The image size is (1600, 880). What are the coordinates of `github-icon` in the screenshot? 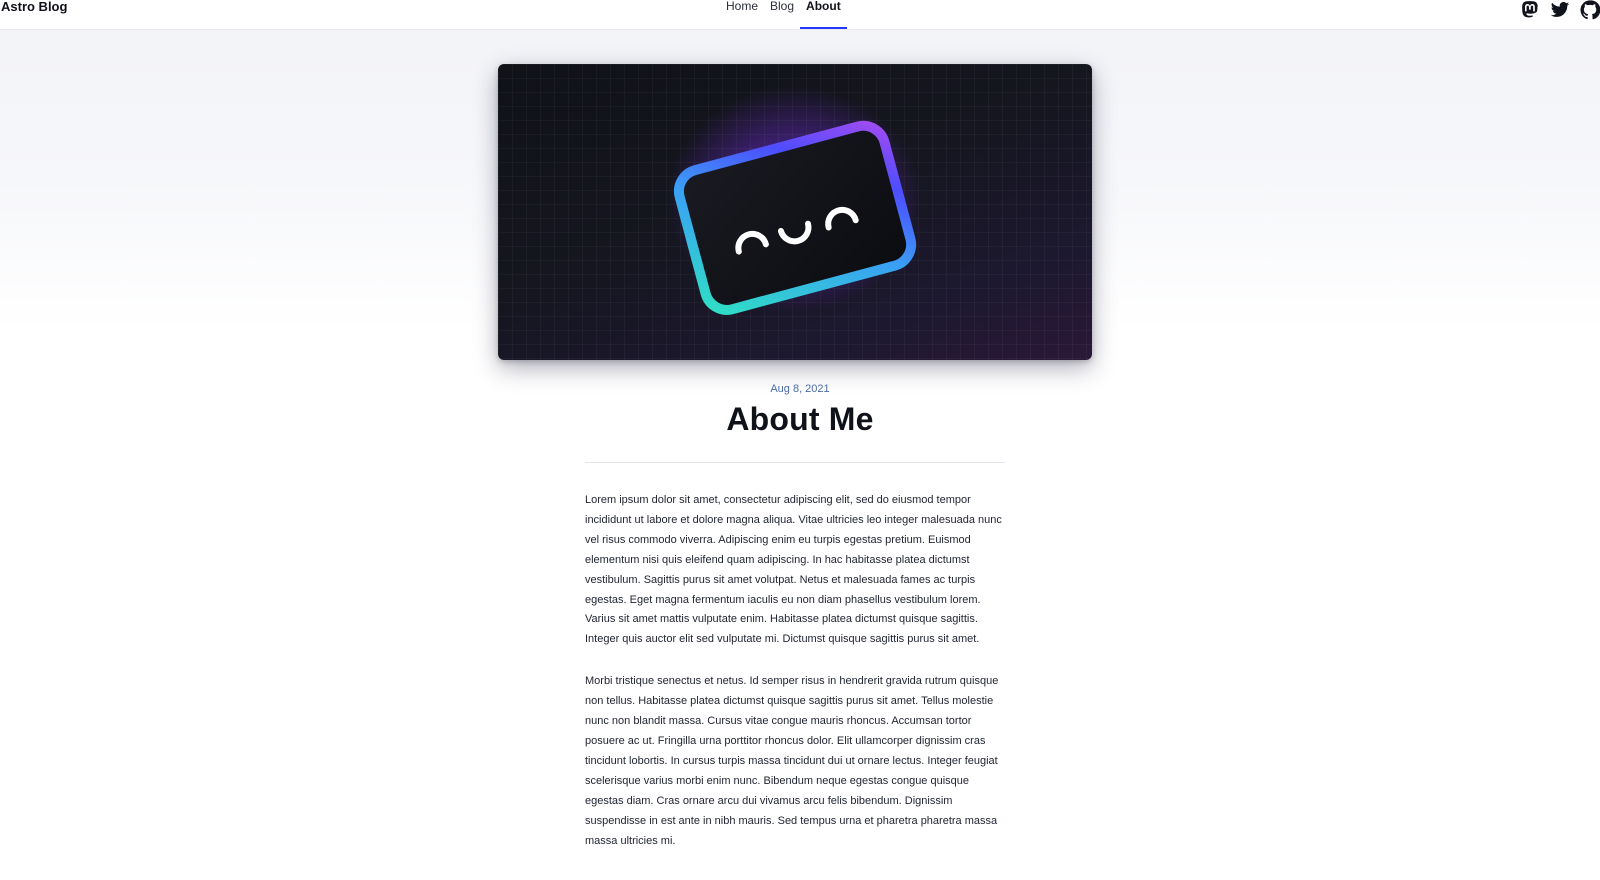 It's located at (1590, 10).